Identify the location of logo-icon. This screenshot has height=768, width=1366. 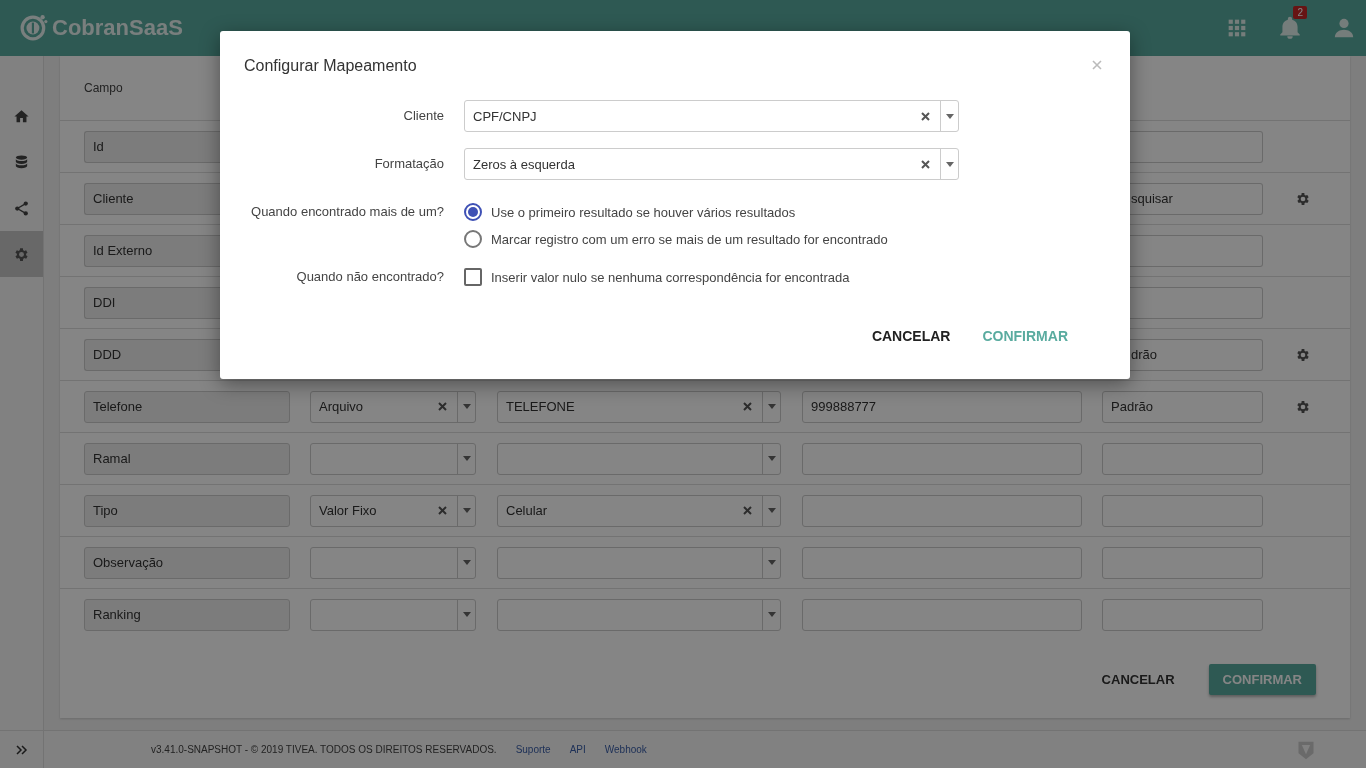
(34, 28).